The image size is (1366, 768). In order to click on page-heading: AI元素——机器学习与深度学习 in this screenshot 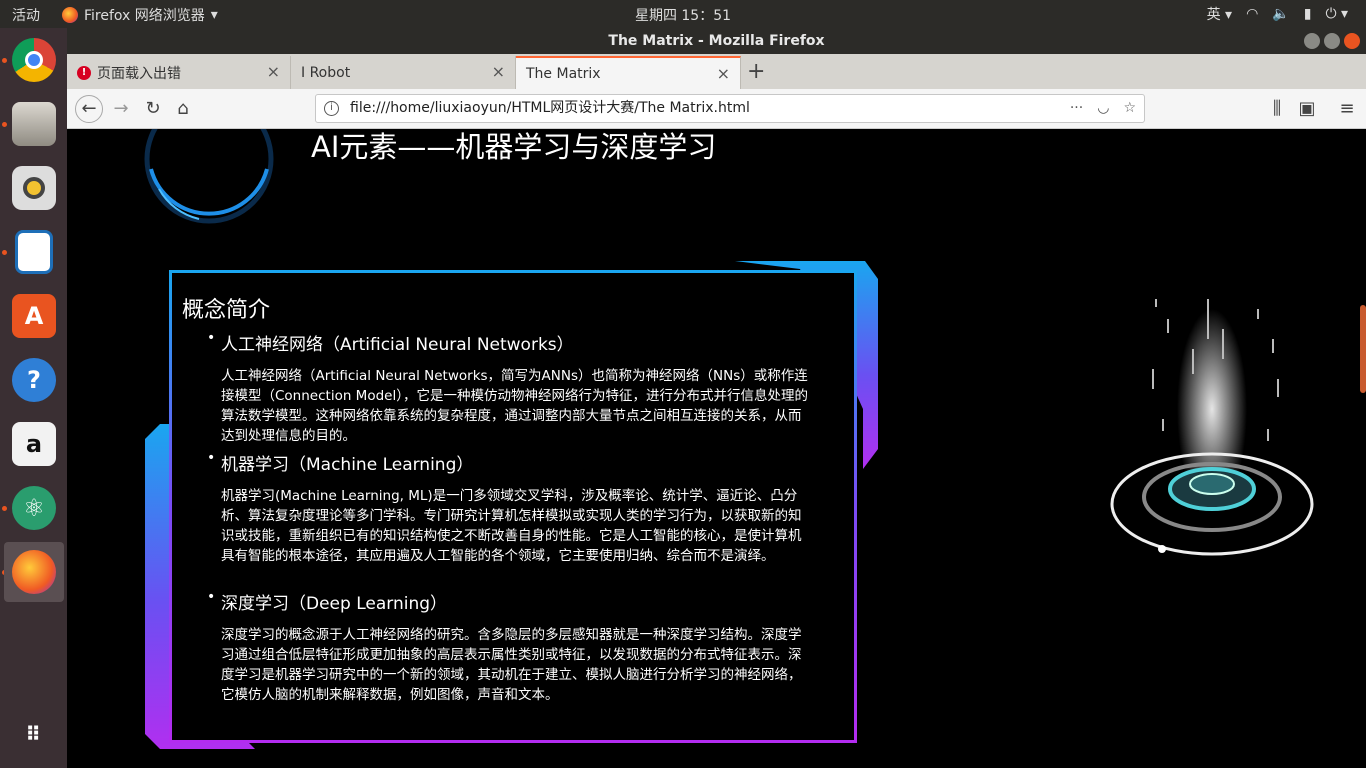, I will do `click(514, 147)`.